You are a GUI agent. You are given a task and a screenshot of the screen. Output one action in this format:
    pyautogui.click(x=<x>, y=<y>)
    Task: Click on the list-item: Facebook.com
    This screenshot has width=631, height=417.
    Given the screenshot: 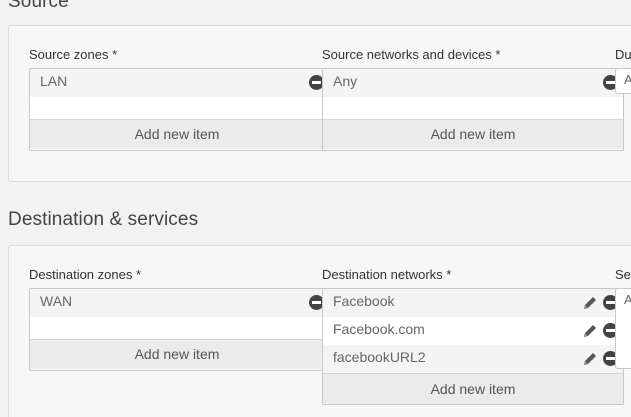 What is the action you would take?
    pyautogui.click(x=473, y=331)
    